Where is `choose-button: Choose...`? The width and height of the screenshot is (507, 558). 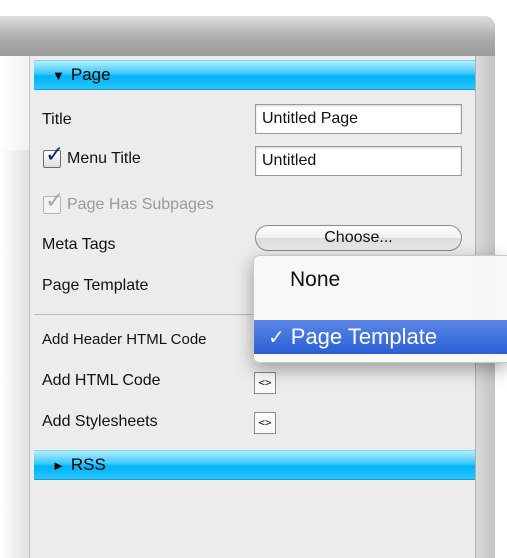
choose-button: Choose... is located at coordinates (358, 238).